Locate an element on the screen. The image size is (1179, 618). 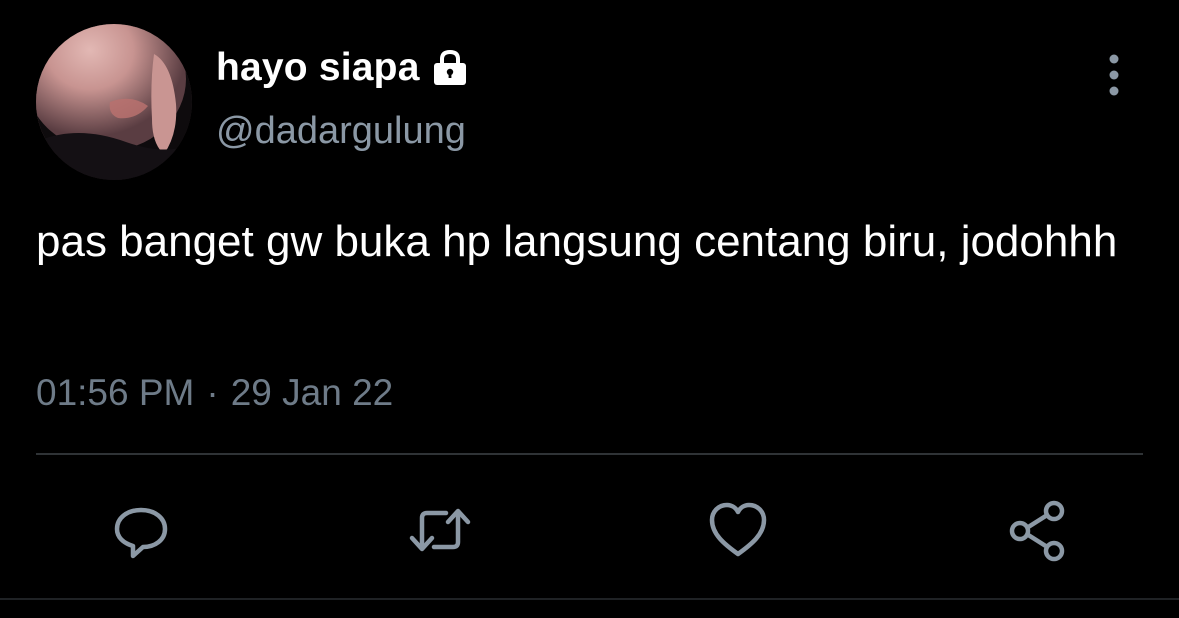
like-button is located at coordinates (738, 530).